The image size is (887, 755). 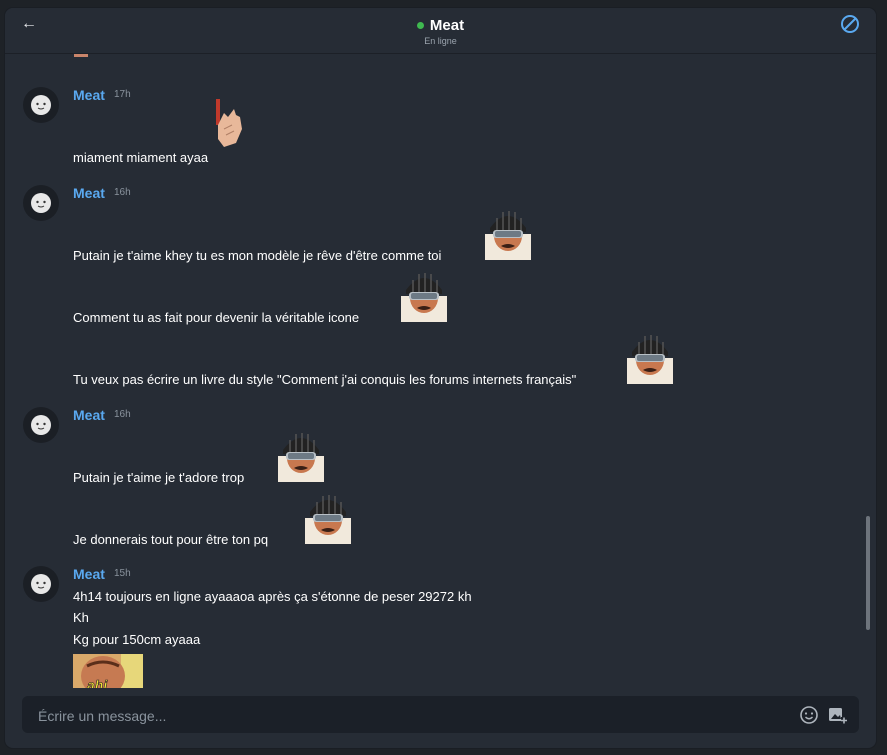 I want to click on message-input, so click(x=408, y=715).